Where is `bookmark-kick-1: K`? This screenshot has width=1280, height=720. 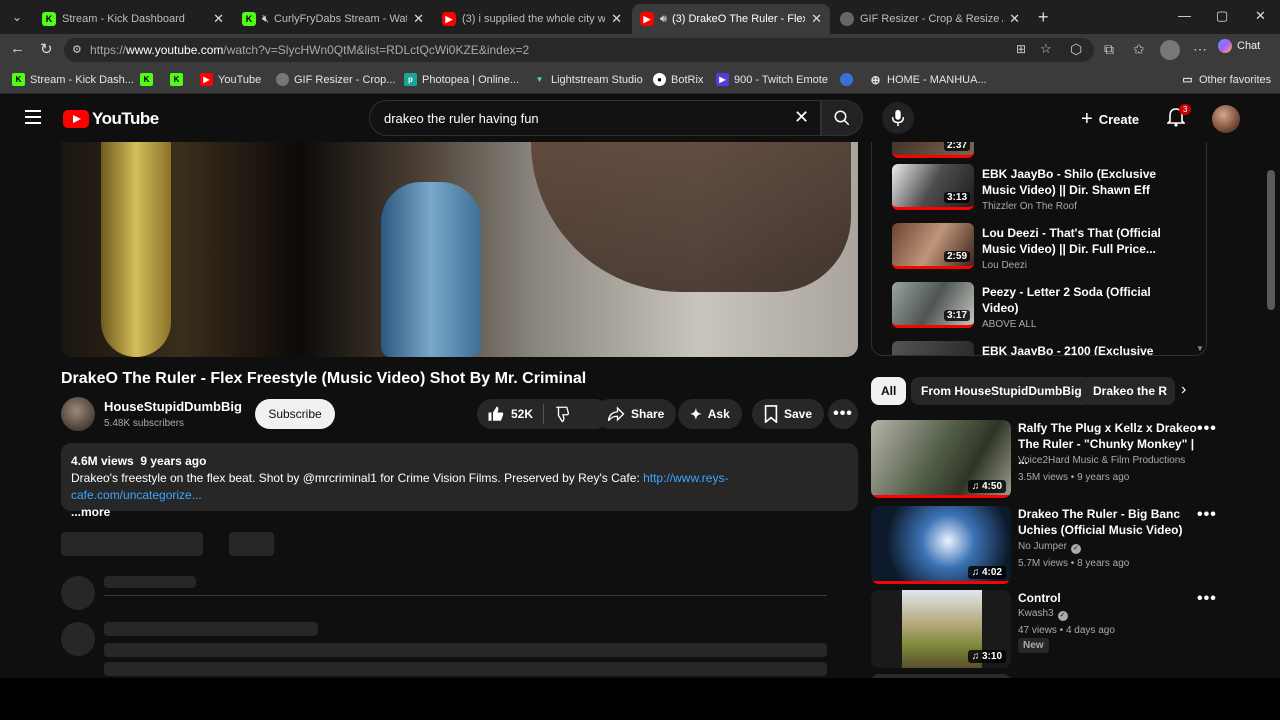
bookmark-kick-1: K is located at coordinates (149, 79).